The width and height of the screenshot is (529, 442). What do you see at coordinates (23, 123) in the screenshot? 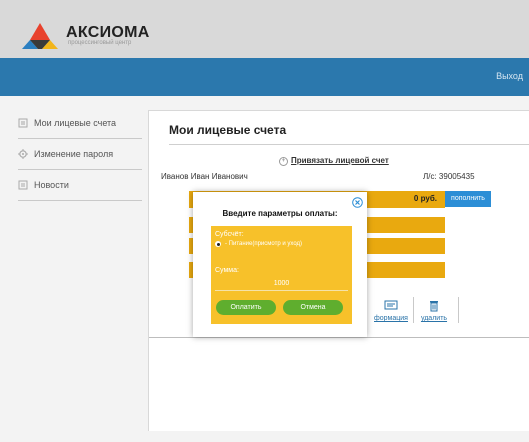
I see `wallet-icon` at bounding box center [23, 123].